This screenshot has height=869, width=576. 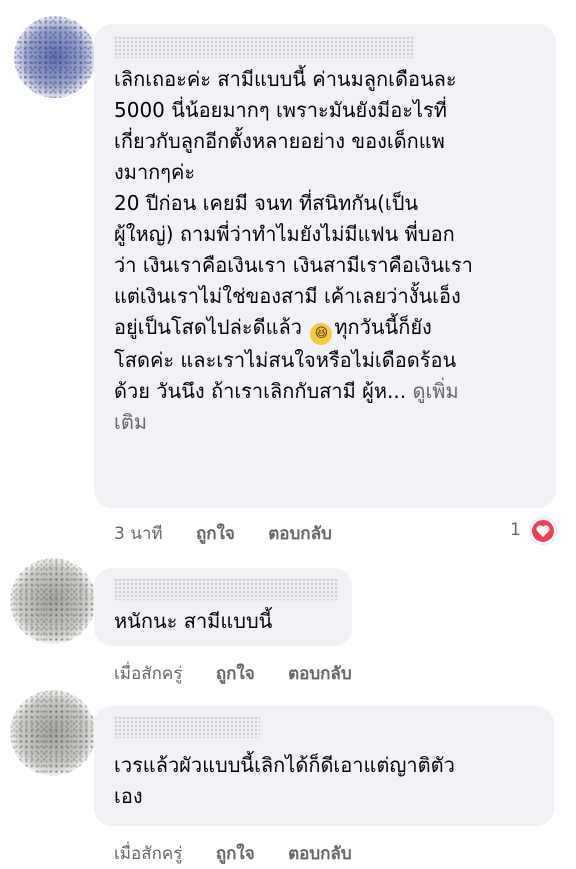 I want to click on comment-line: เลิกเถอะค่ะ สามีแบบนี้ ค่านมลูกเดือนละ, so click(x=285, y=79).